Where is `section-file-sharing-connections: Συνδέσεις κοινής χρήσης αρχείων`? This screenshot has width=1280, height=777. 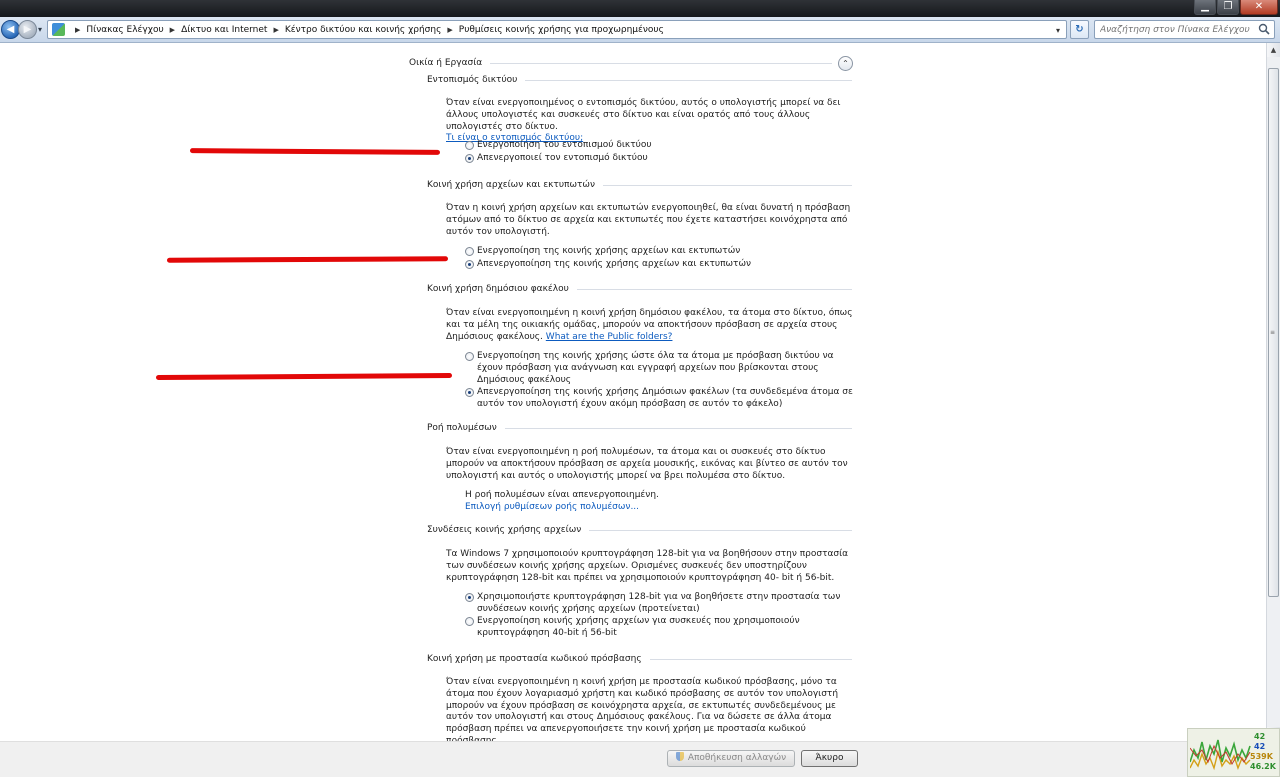 section-file-sharing-connections: Συνδέσεις κοινής χρήσης αρχείων is located at coordinates (639, 530).